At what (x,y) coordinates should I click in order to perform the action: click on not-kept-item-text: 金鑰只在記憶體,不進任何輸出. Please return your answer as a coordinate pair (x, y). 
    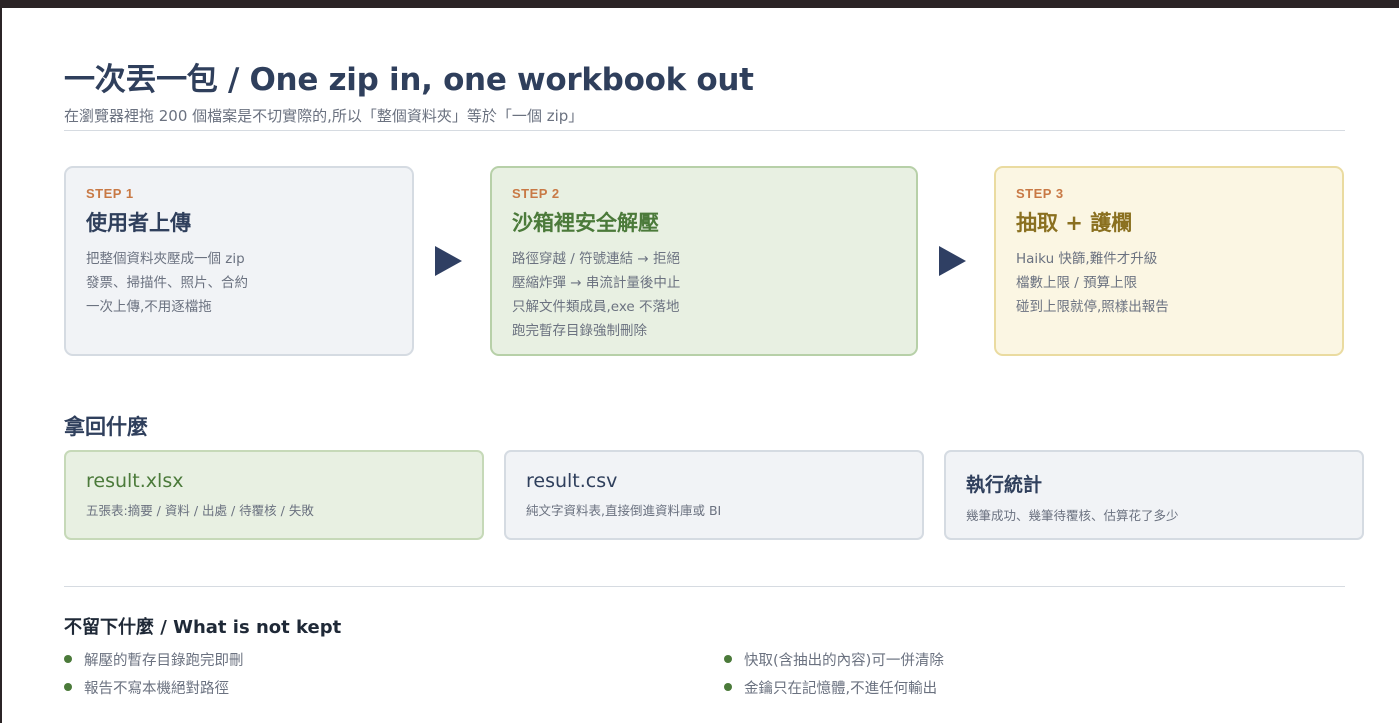
    Looking at the image, I should click on (841, 689).